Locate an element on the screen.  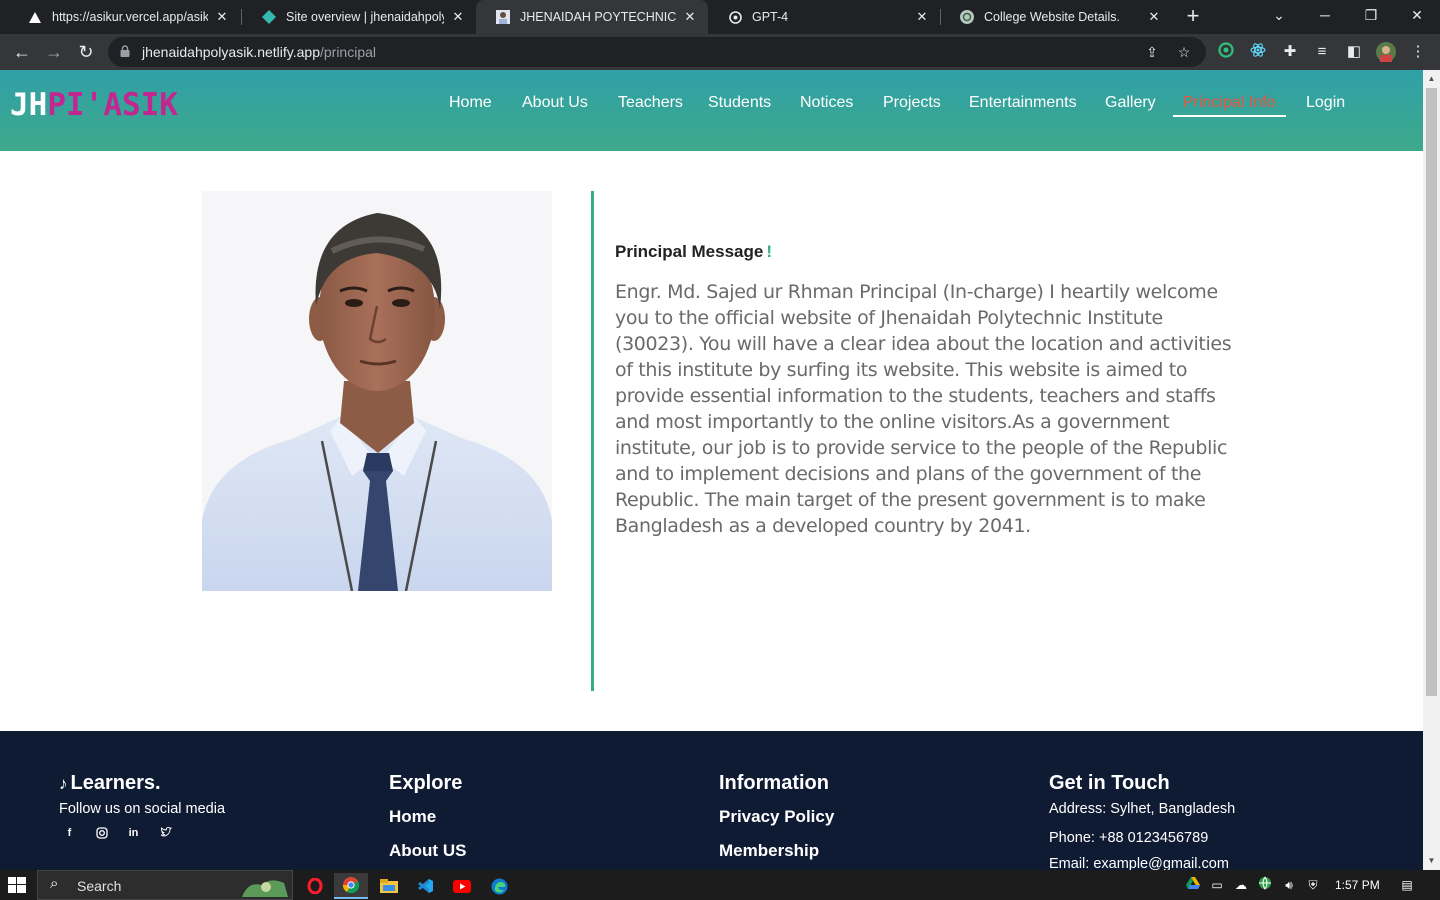
contact-phone: Phone: +88 0123456789 is located at coordinates (1129, 838).